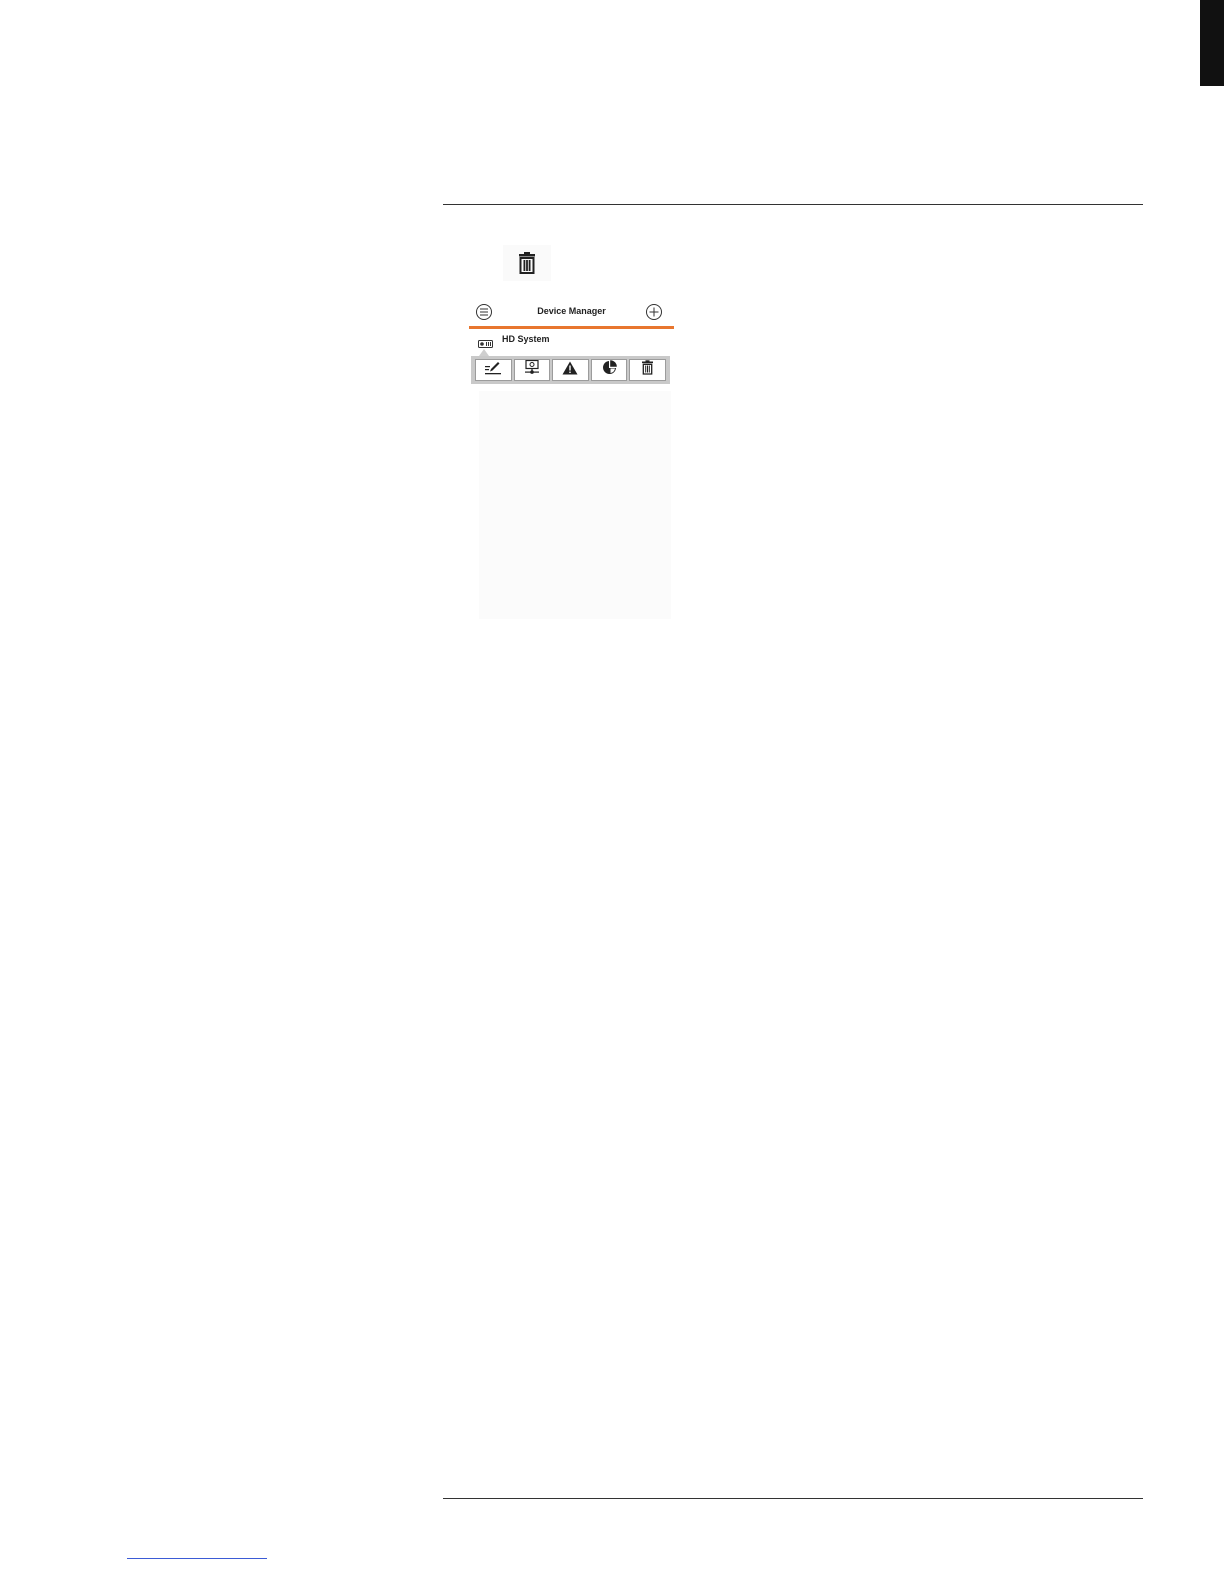 The height and width of the screenshot is (1584, 1224). I want to click on edit-icon, so click(493, 370).